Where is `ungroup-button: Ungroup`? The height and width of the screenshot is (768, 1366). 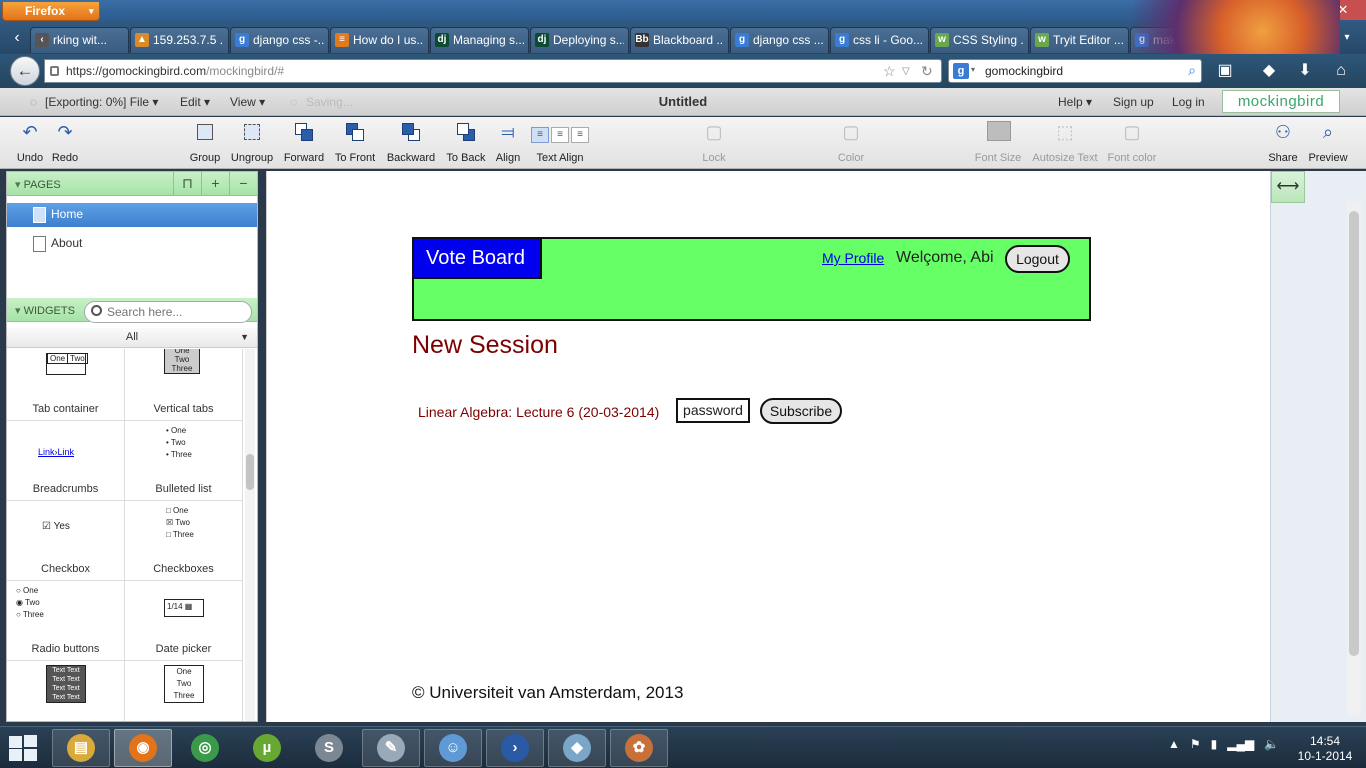 ungroup-button: Ungroup is located at coordinates (252, 142).